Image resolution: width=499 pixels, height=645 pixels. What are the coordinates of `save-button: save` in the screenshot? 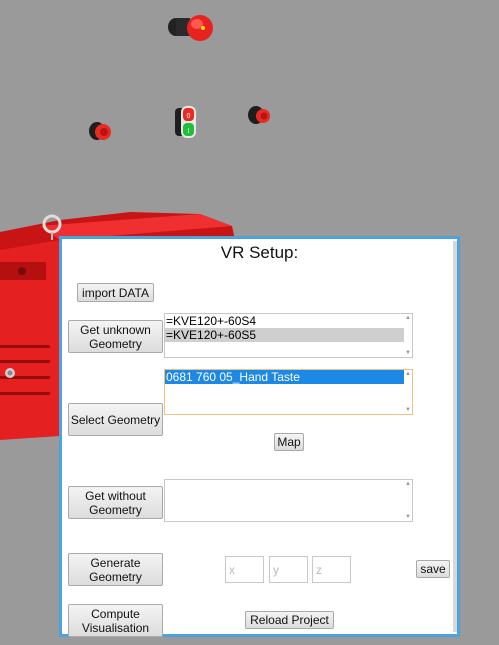 It's located at (433, 569).